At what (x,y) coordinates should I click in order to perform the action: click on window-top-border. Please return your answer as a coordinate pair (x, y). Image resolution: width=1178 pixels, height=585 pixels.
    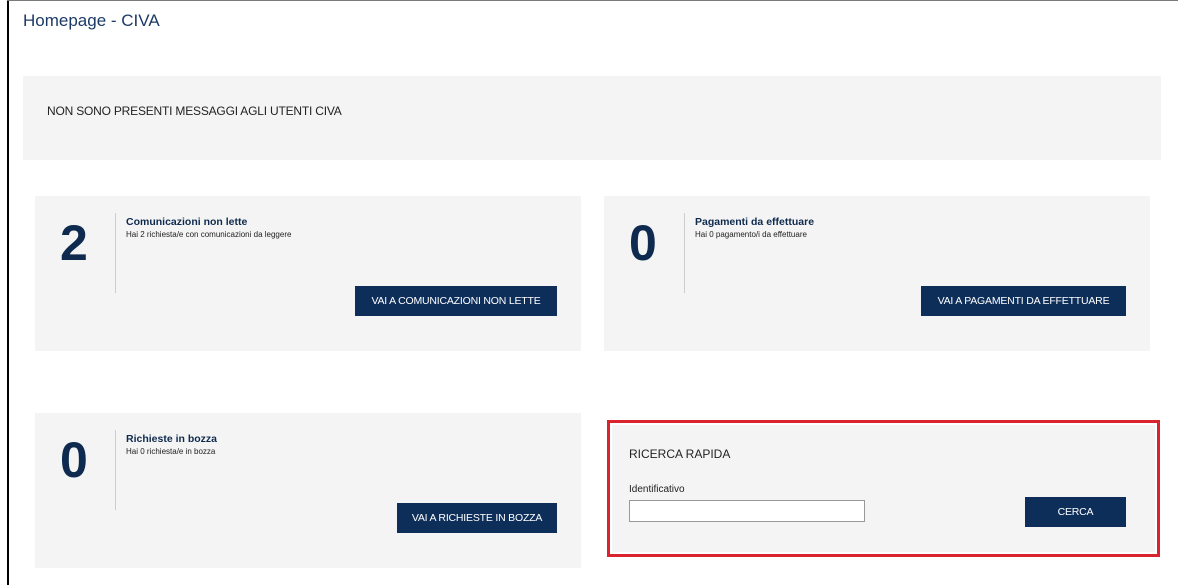
    Looking at the image, I should click on (592, 0).